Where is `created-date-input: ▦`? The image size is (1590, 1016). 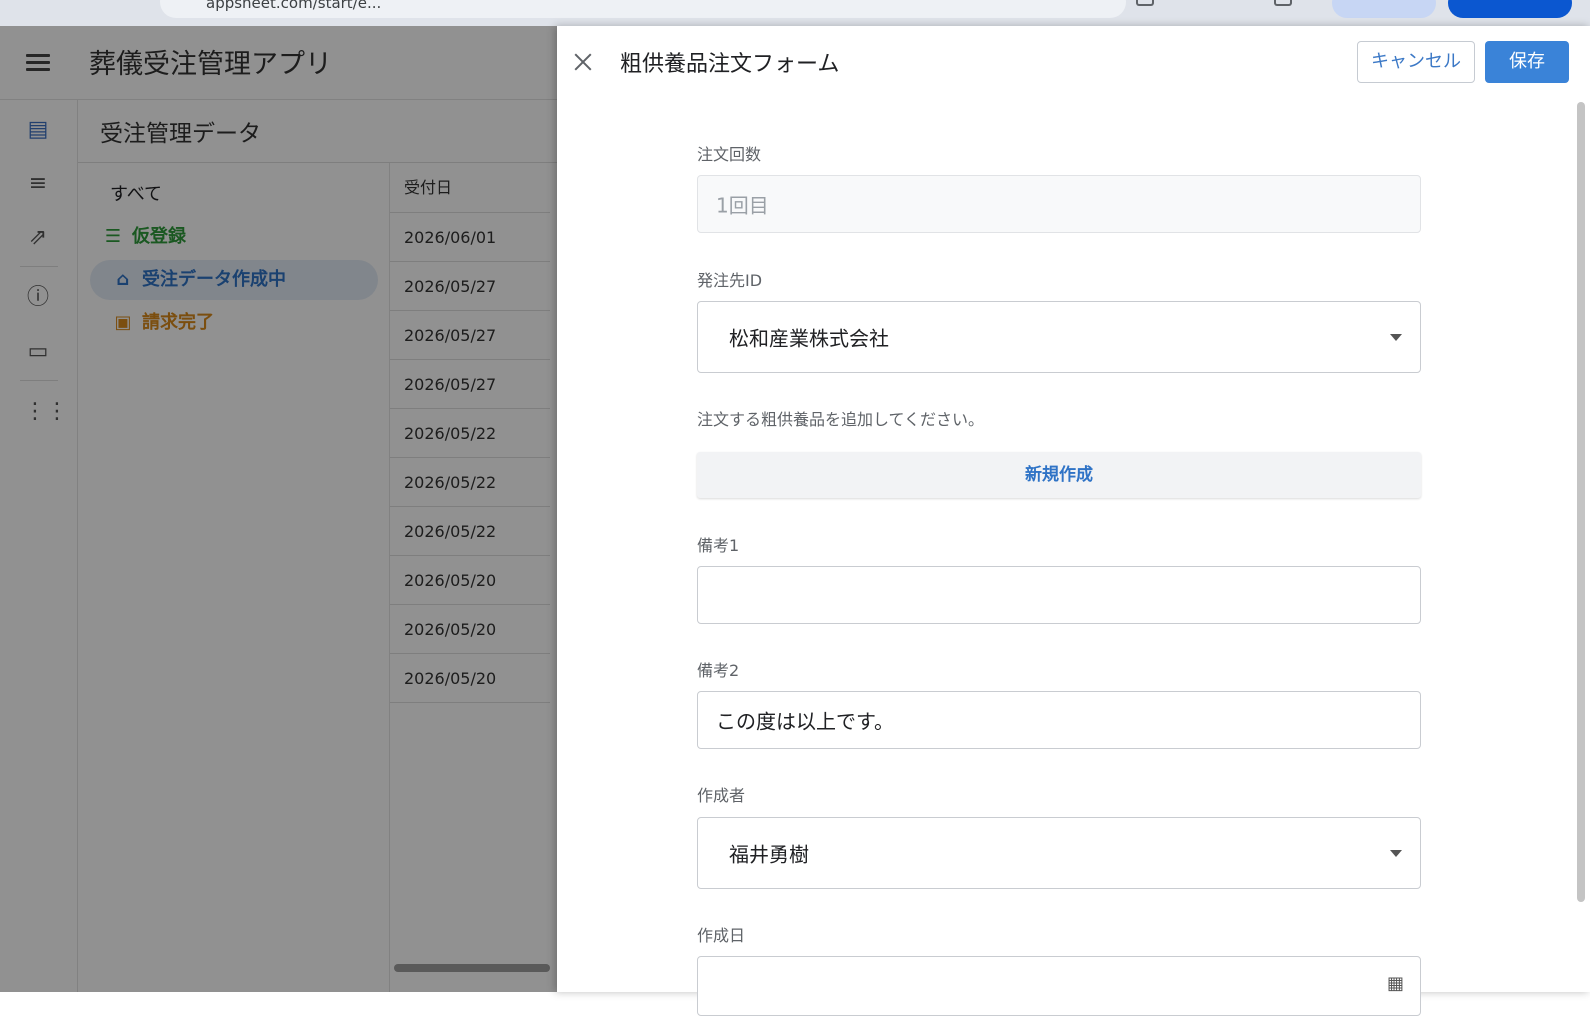 created-date-input: ▦ is located at coordinates (1059, 986).